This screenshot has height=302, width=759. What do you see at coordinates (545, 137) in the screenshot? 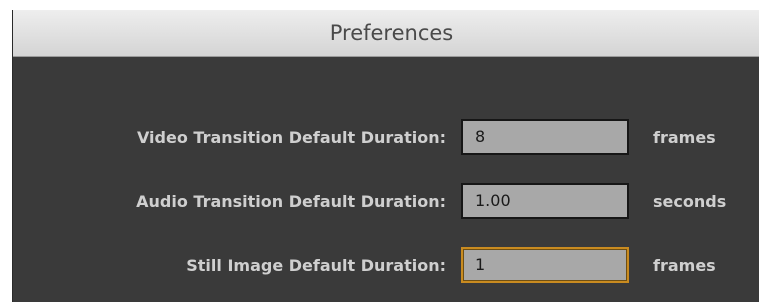
I see `video-transition-duration-input: 8` at bounding box center [545, 137].